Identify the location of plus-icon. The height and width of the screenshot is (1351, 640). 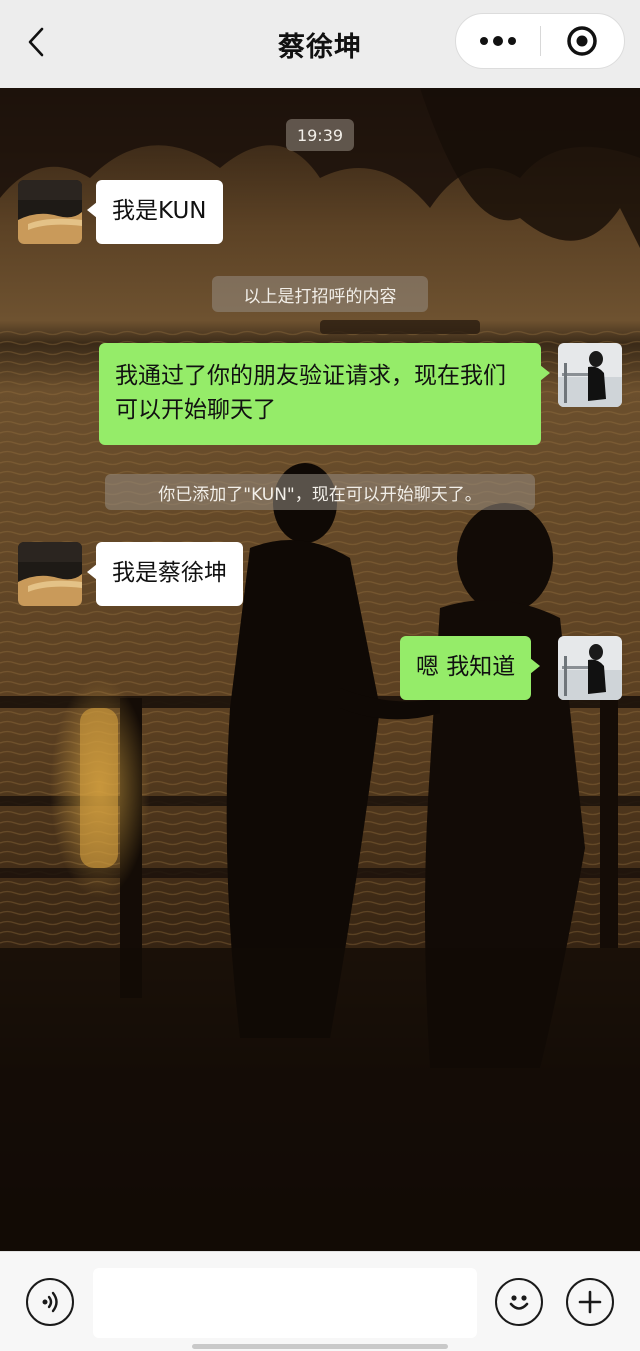
(590, 1302).